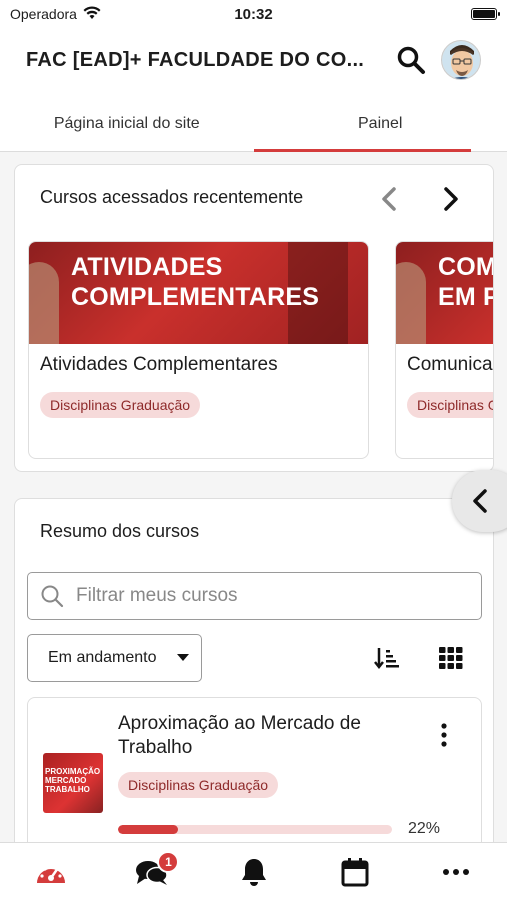 The width and height of the screenshot is (507, 900). I want to click on sort-icon, so click(386, 659).